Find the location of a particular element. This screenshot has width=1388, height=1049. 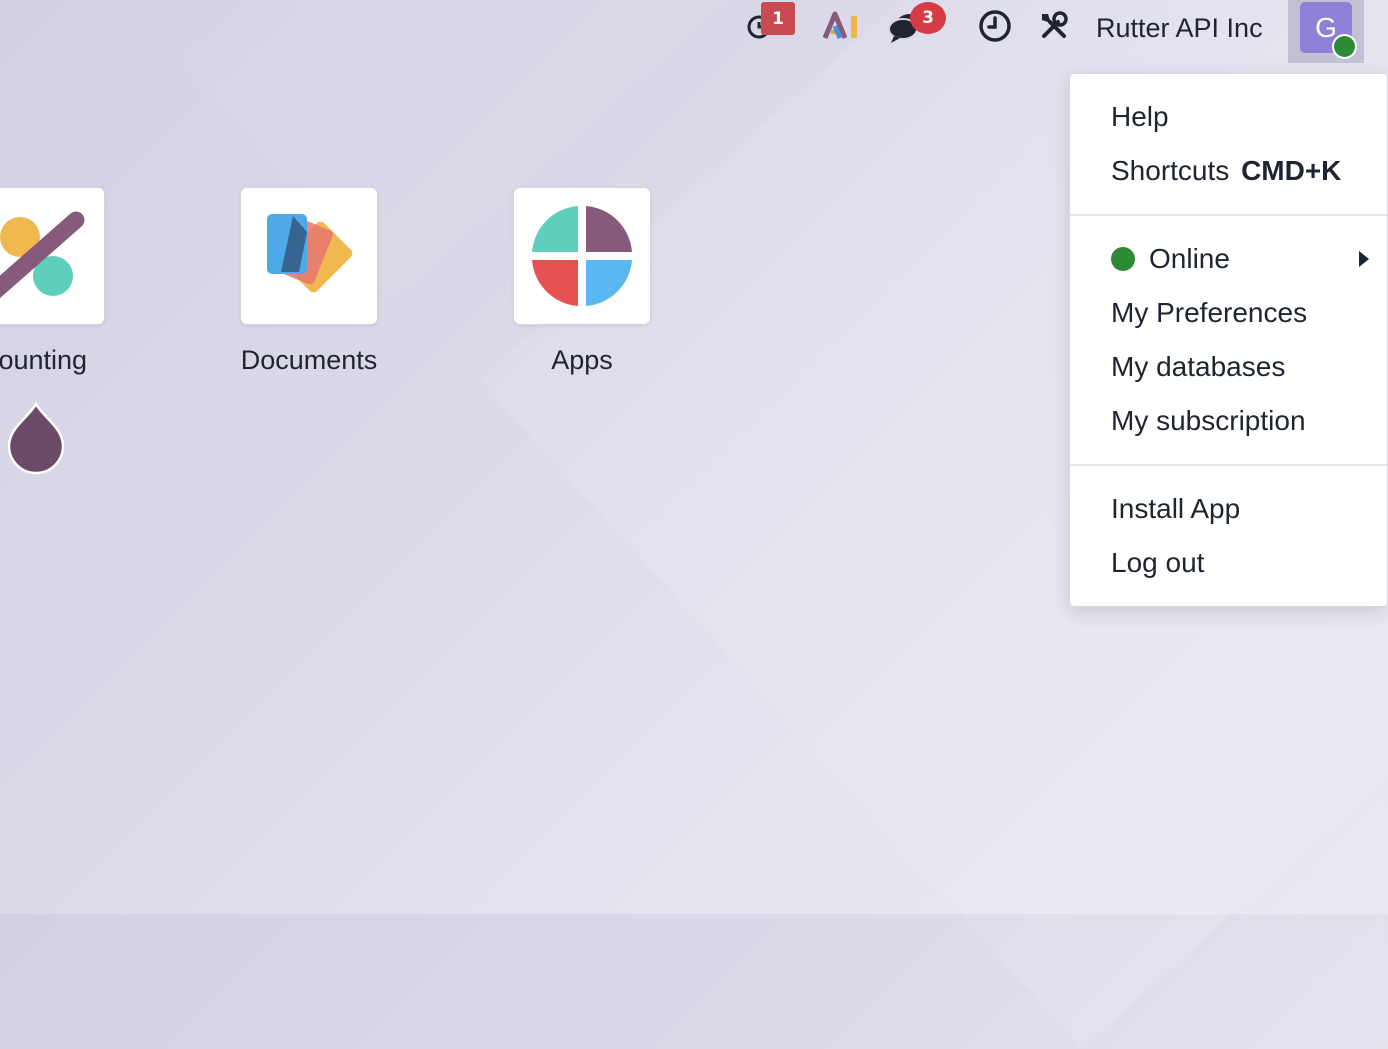

menu-item-shortcuts: Shortcuts CMD+K is located at coordinates (1228, 171).